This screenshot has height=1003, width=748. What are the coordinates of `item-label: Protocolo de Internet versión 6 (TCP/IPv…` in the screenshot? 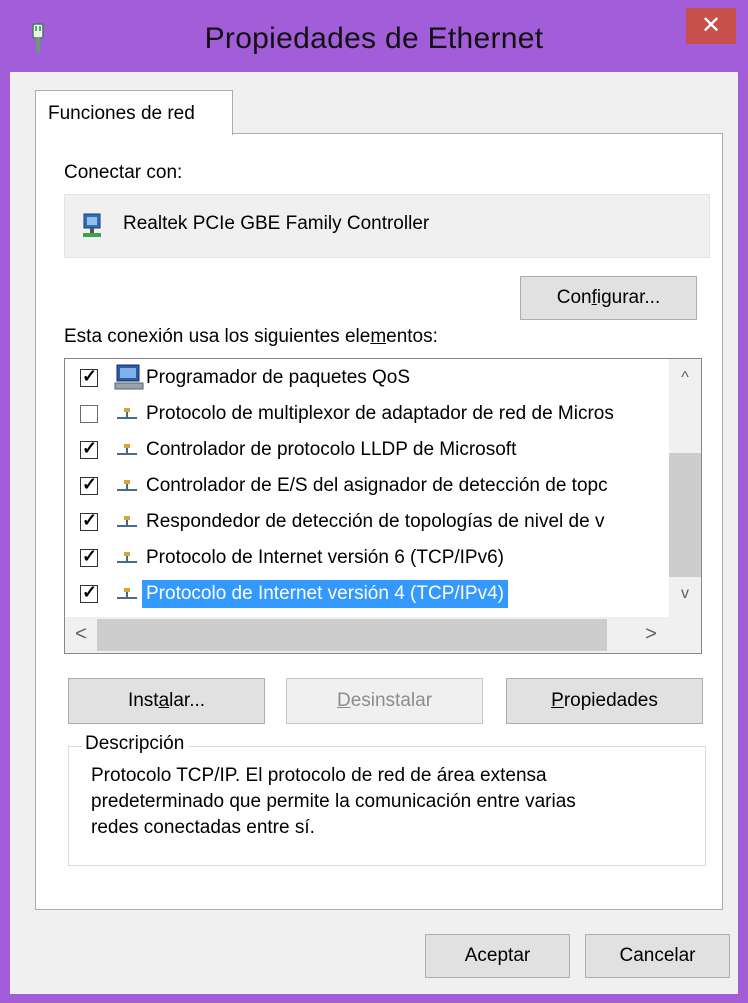 It's located at (325, 557).